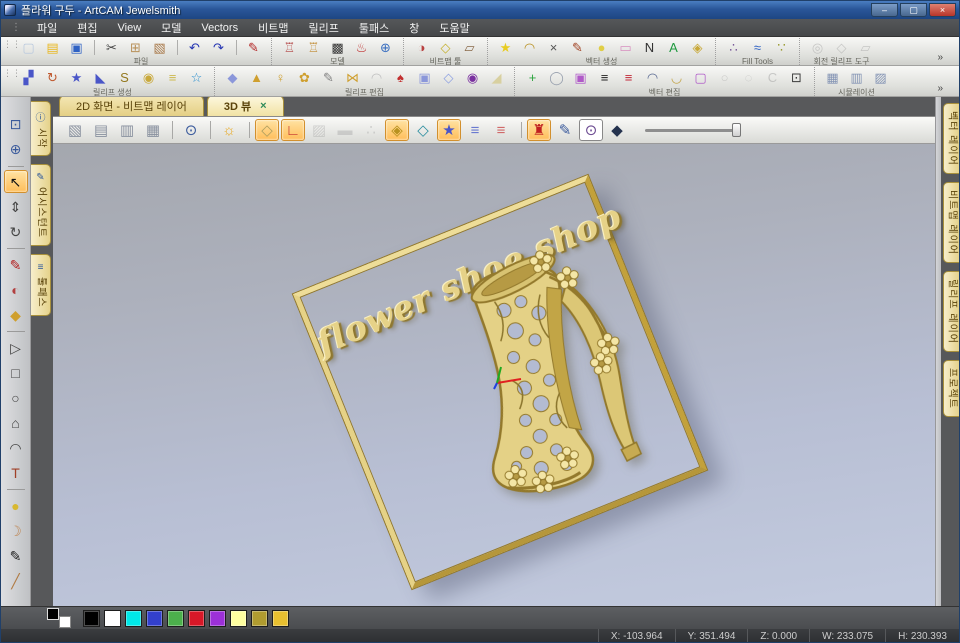 This screenshot has width=960, height=643. What do you see at coordinates (153, 130) in the screenshot?
I see `top-view-button: ▦` at bounding box center [153, 130].